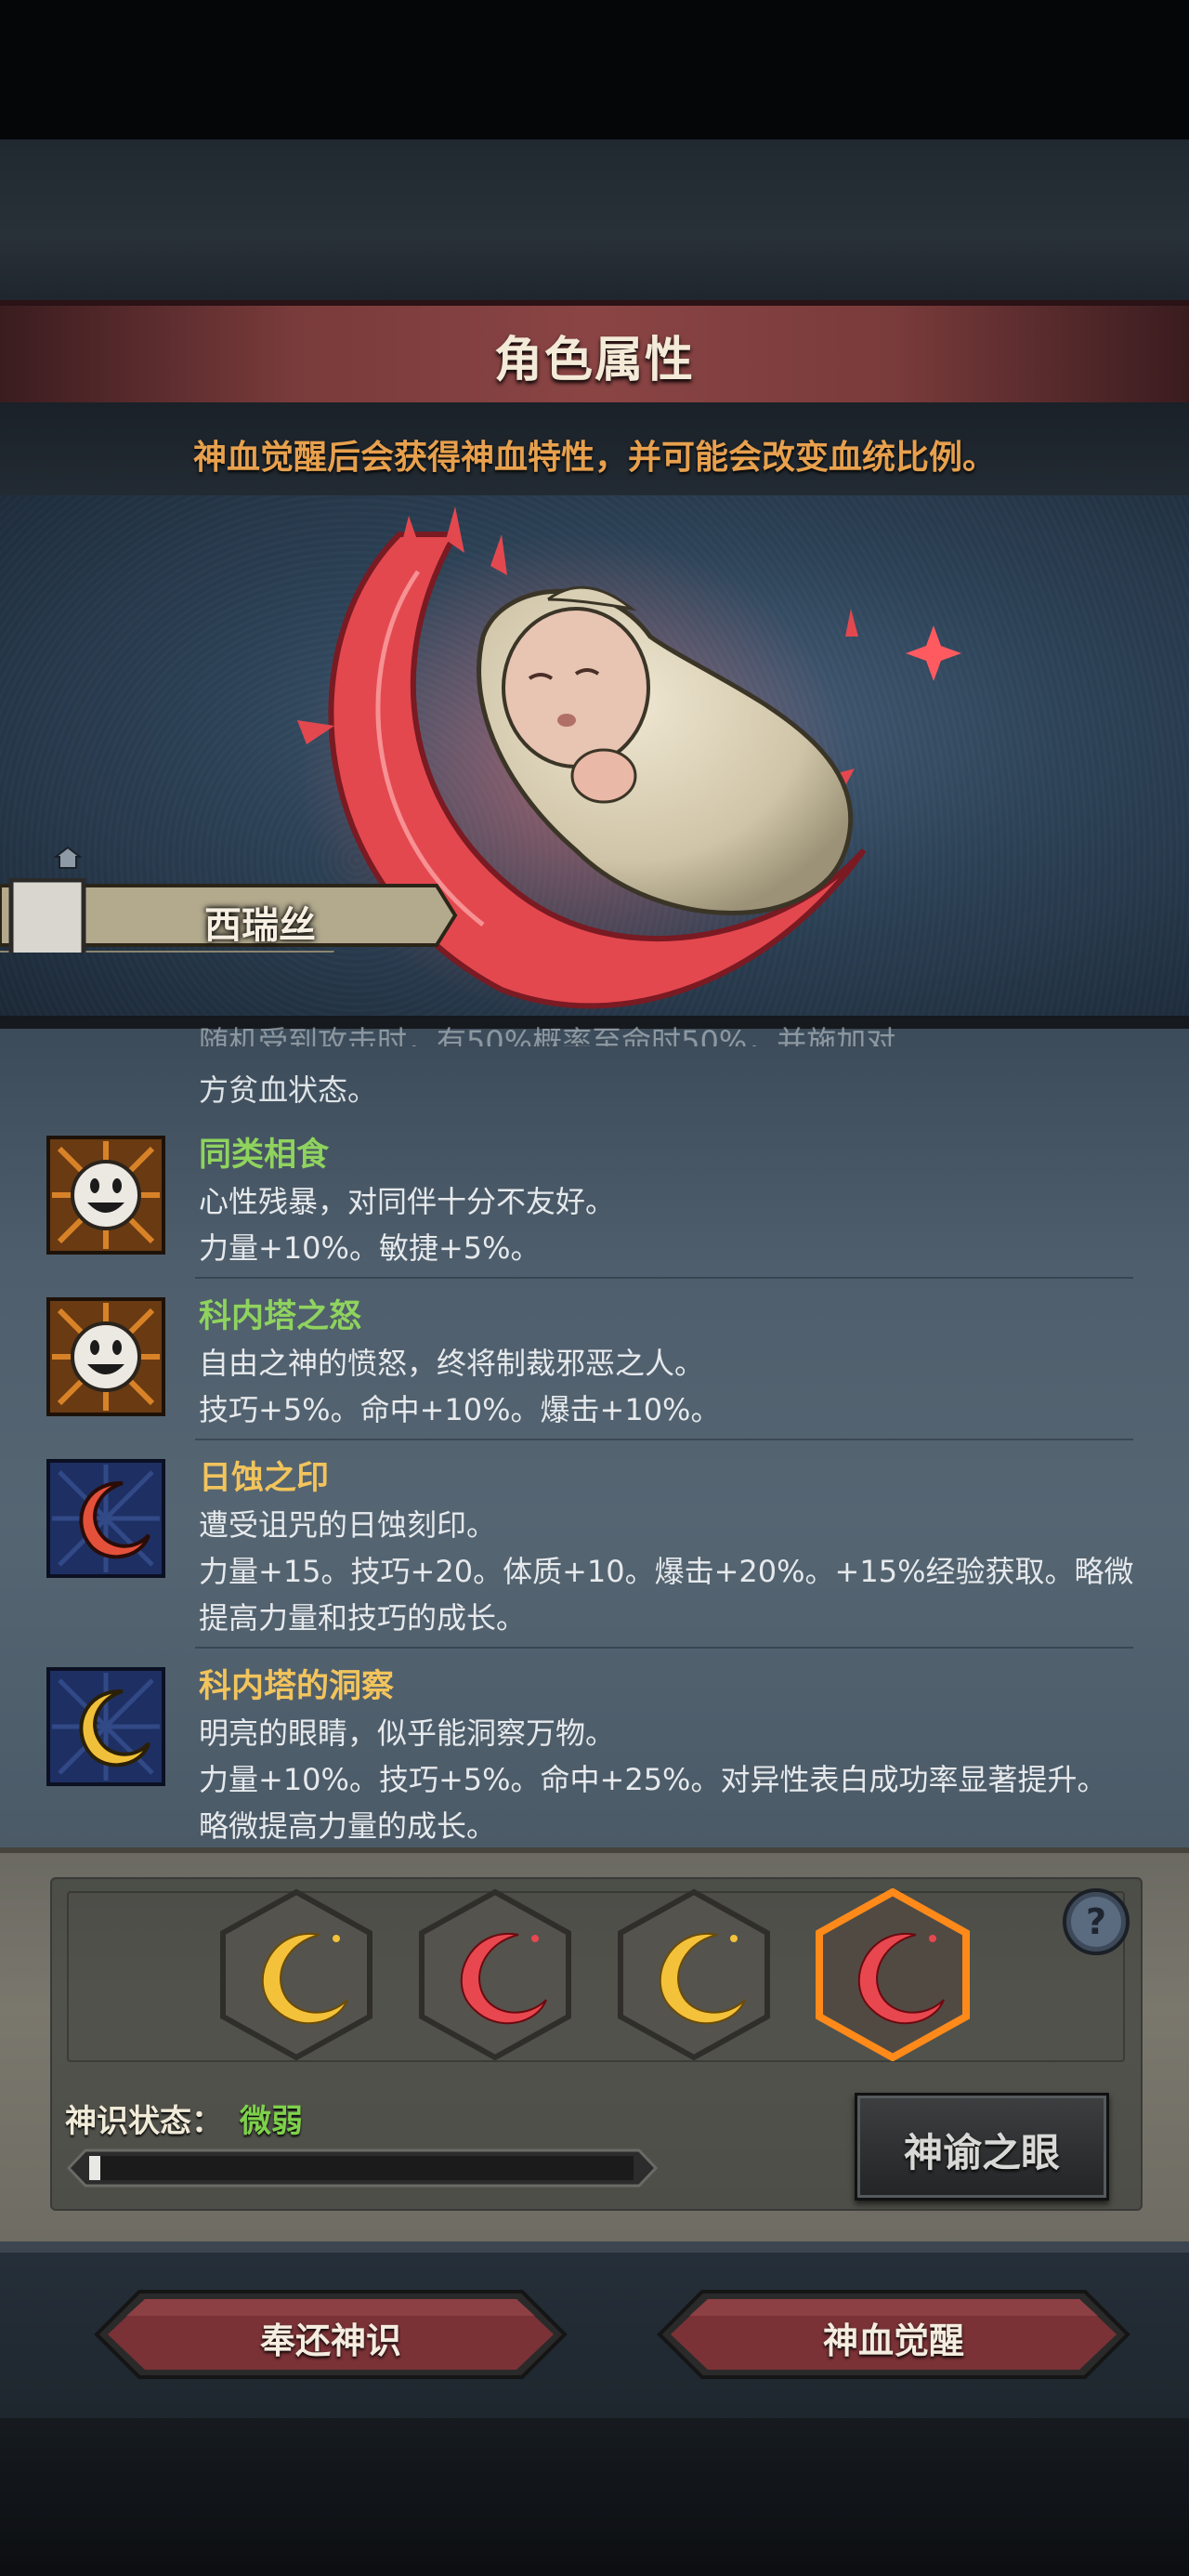  Describe the element at coordinates (348, 1525) in the screenshot. I see `trait-description: 遭受诅咒的日蚀刻印。` at that location.